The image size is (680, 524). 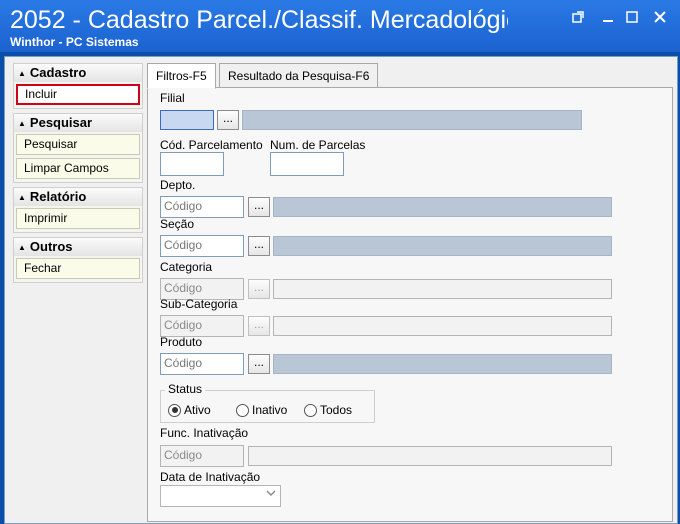 What do you see at coordinates (78, 94) in the screenshot?
I see `incluir-button: Incluir` at bounding box center [78, 94].